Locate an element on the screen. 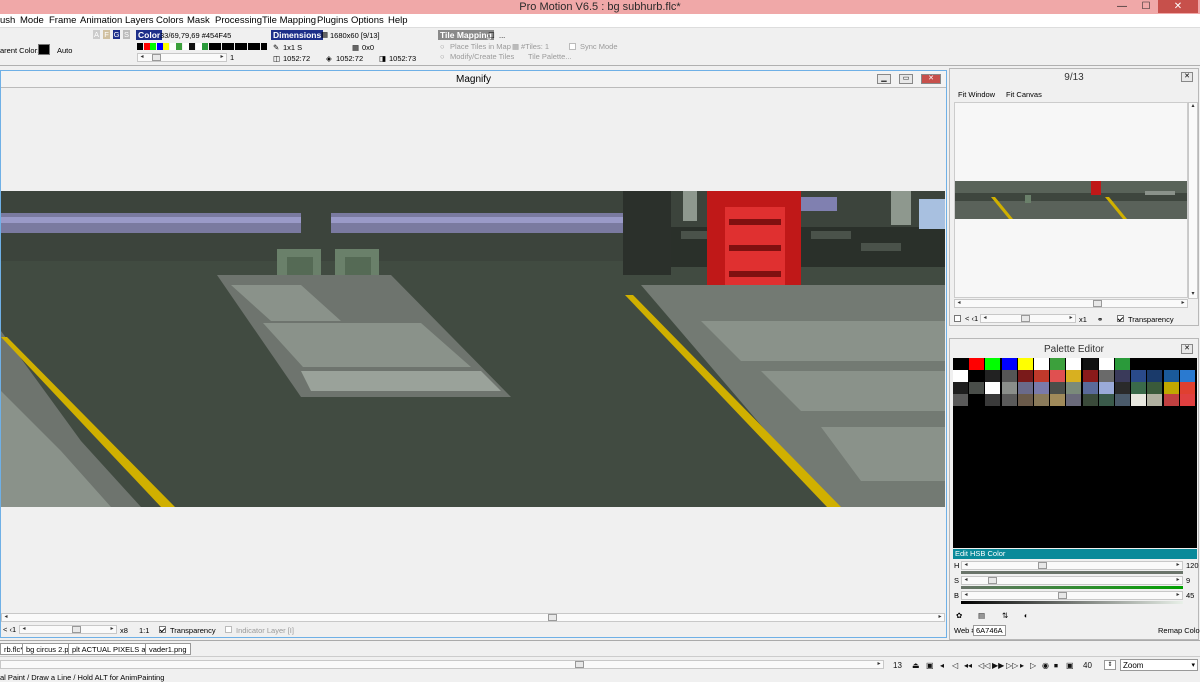 This screenshot has width=1200, height=682. menu-mode: Mode is located at coordinates (32, 21).